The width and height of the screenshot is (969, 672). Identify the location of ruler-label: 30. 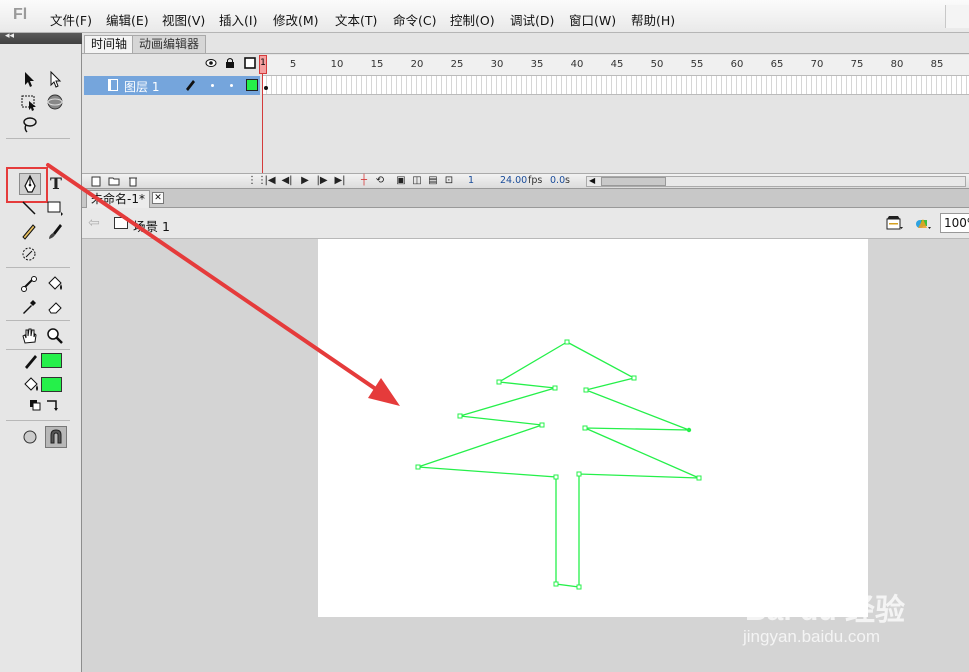
(497, 64).